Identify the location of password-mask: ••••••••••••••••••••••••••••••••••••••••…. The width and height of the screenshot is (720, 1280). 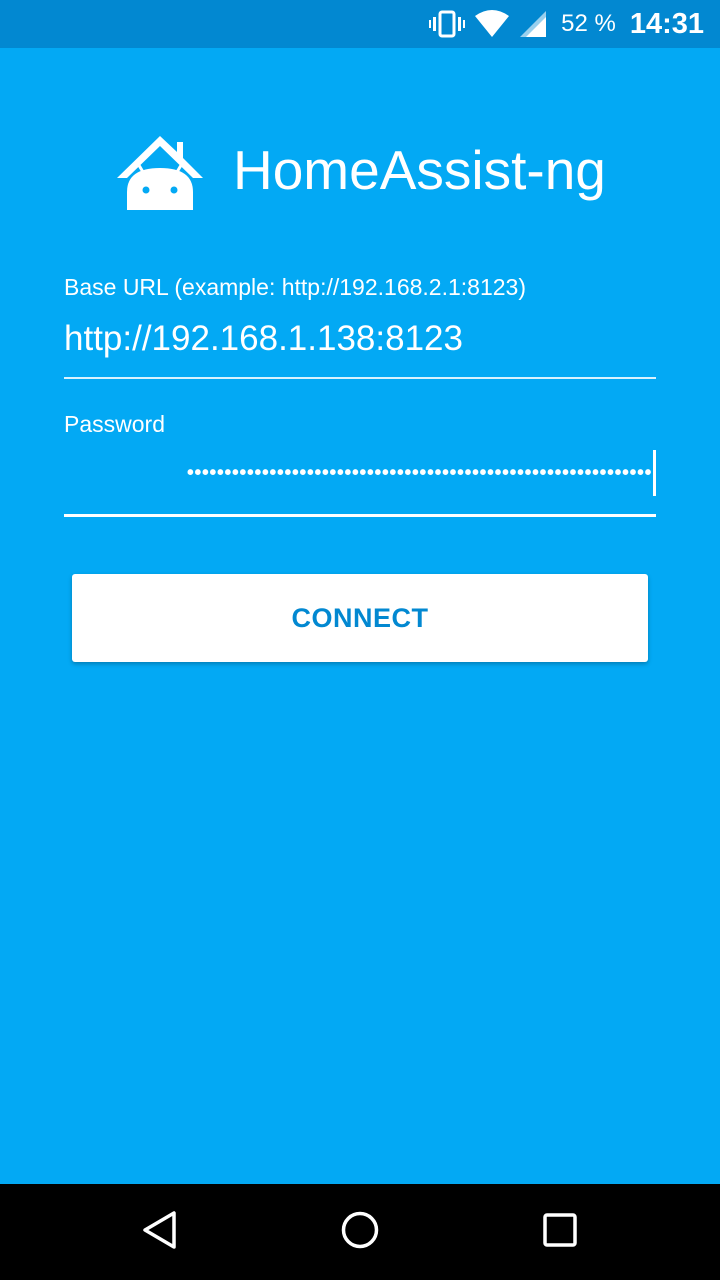
(419, 473).